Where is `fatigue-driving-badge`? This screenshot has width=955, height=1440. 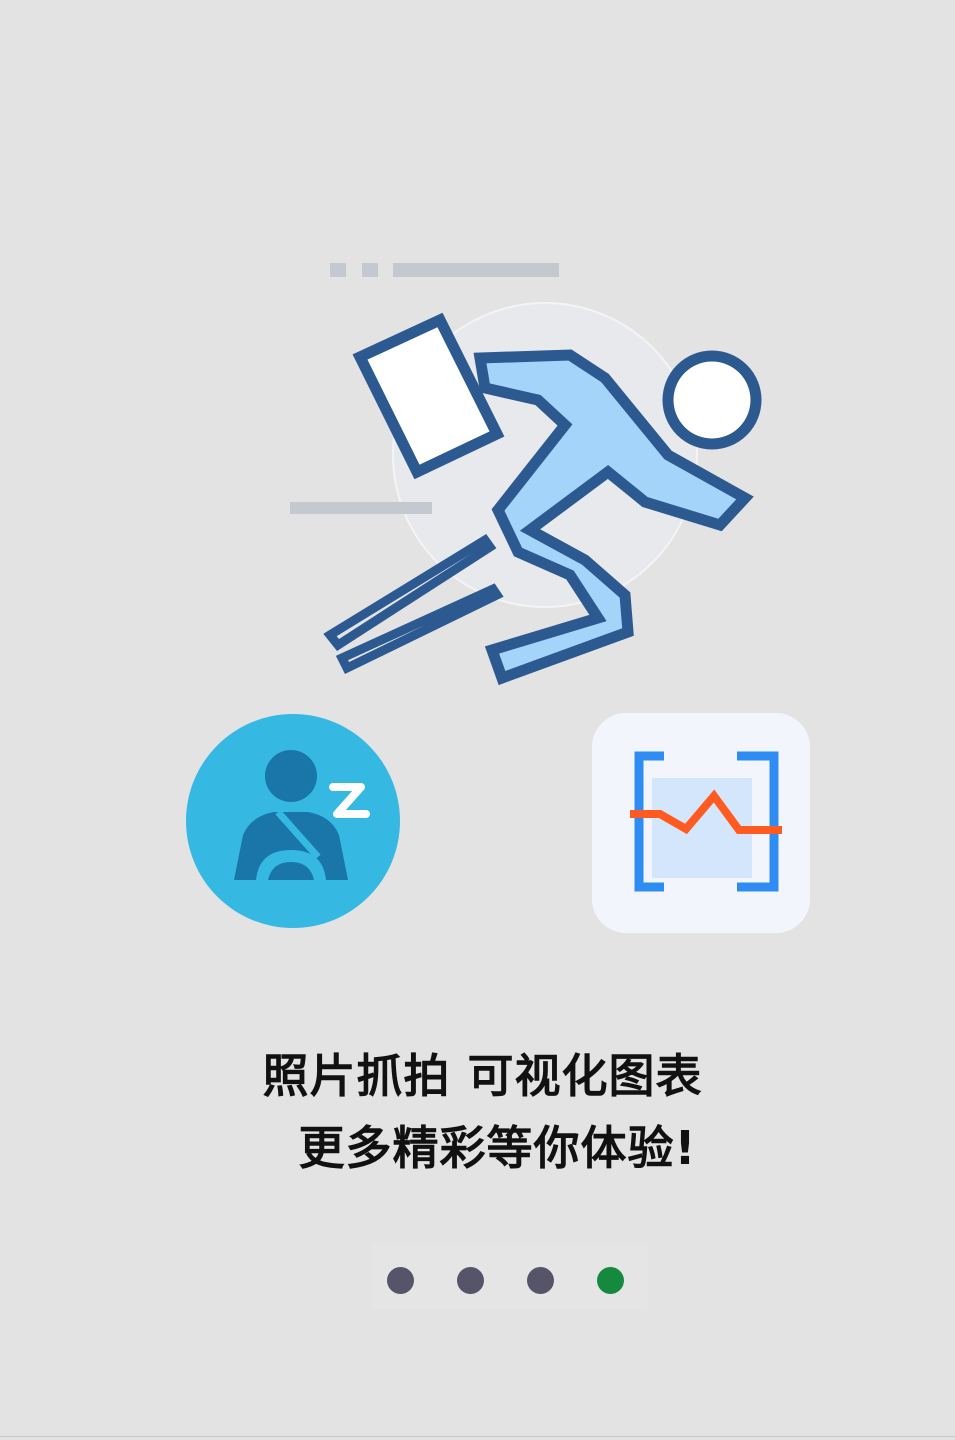
fatigue-driving-badge is located at coordinates (293, 821).